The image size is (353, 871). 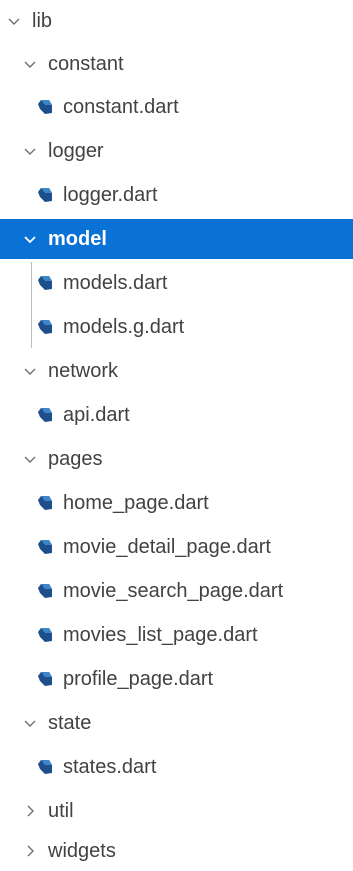 What do you see at coordinates (176, 767) in the screenshot?
I see `tree-file-states-dart: states.dart` at bounding box center [176, 767].